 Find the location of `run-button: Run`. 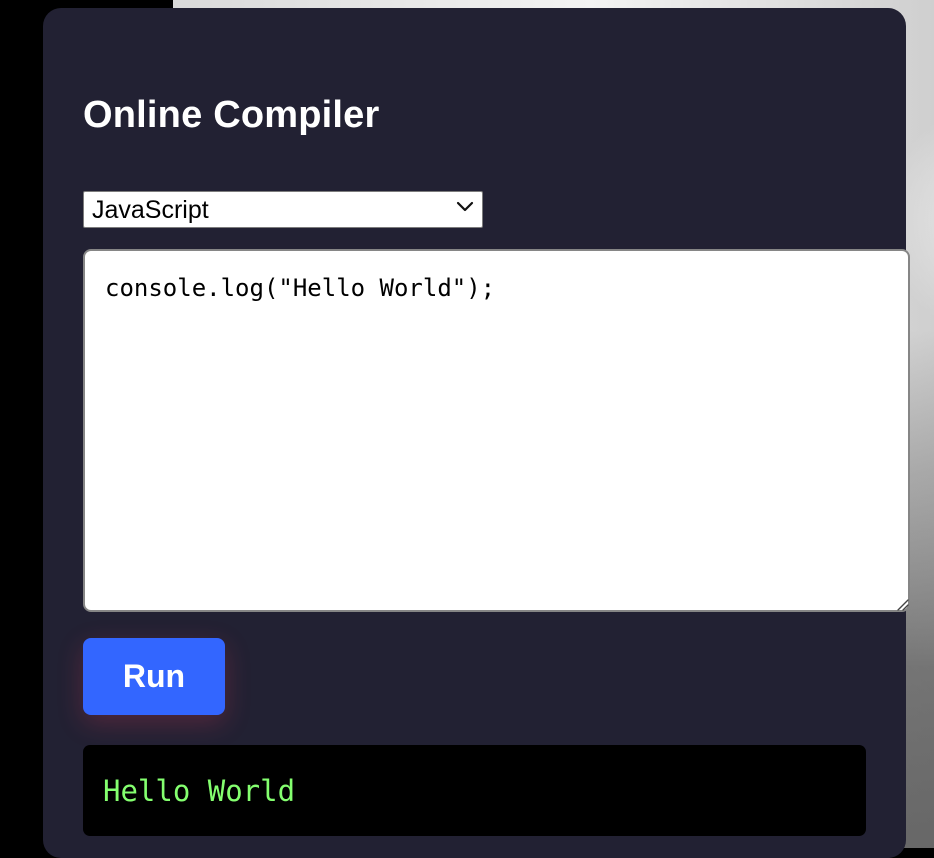

run-button: Run is located at coordinates (154, 676).